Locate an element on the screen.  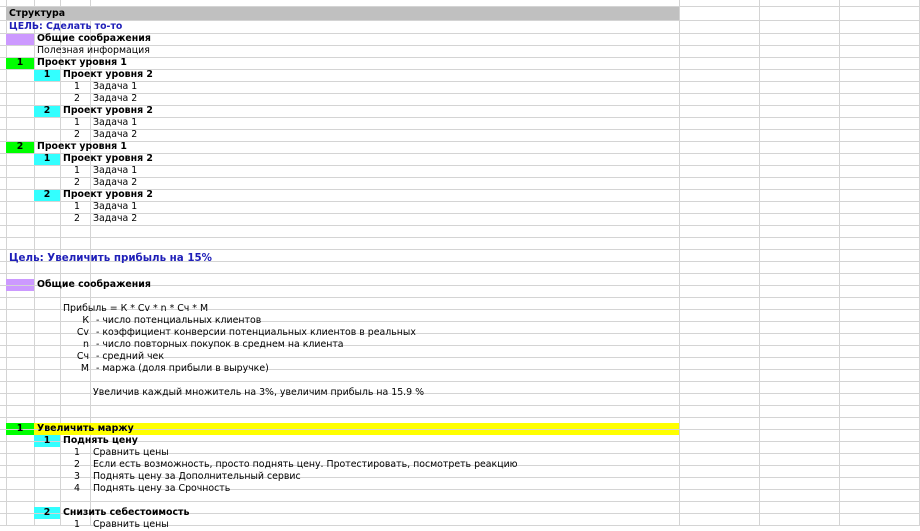
increase-margin-label: Увеличить маржу is located at coordinates (85, 429).